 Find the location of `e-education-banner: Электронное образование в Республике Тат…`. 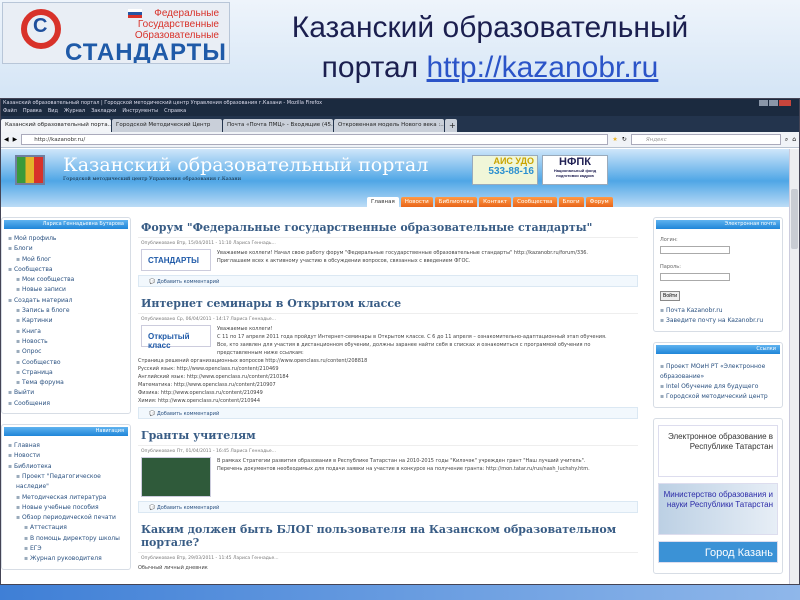

e-education-banner: Электронное образование в Республике Тат… is located at coordinates (718, 450).